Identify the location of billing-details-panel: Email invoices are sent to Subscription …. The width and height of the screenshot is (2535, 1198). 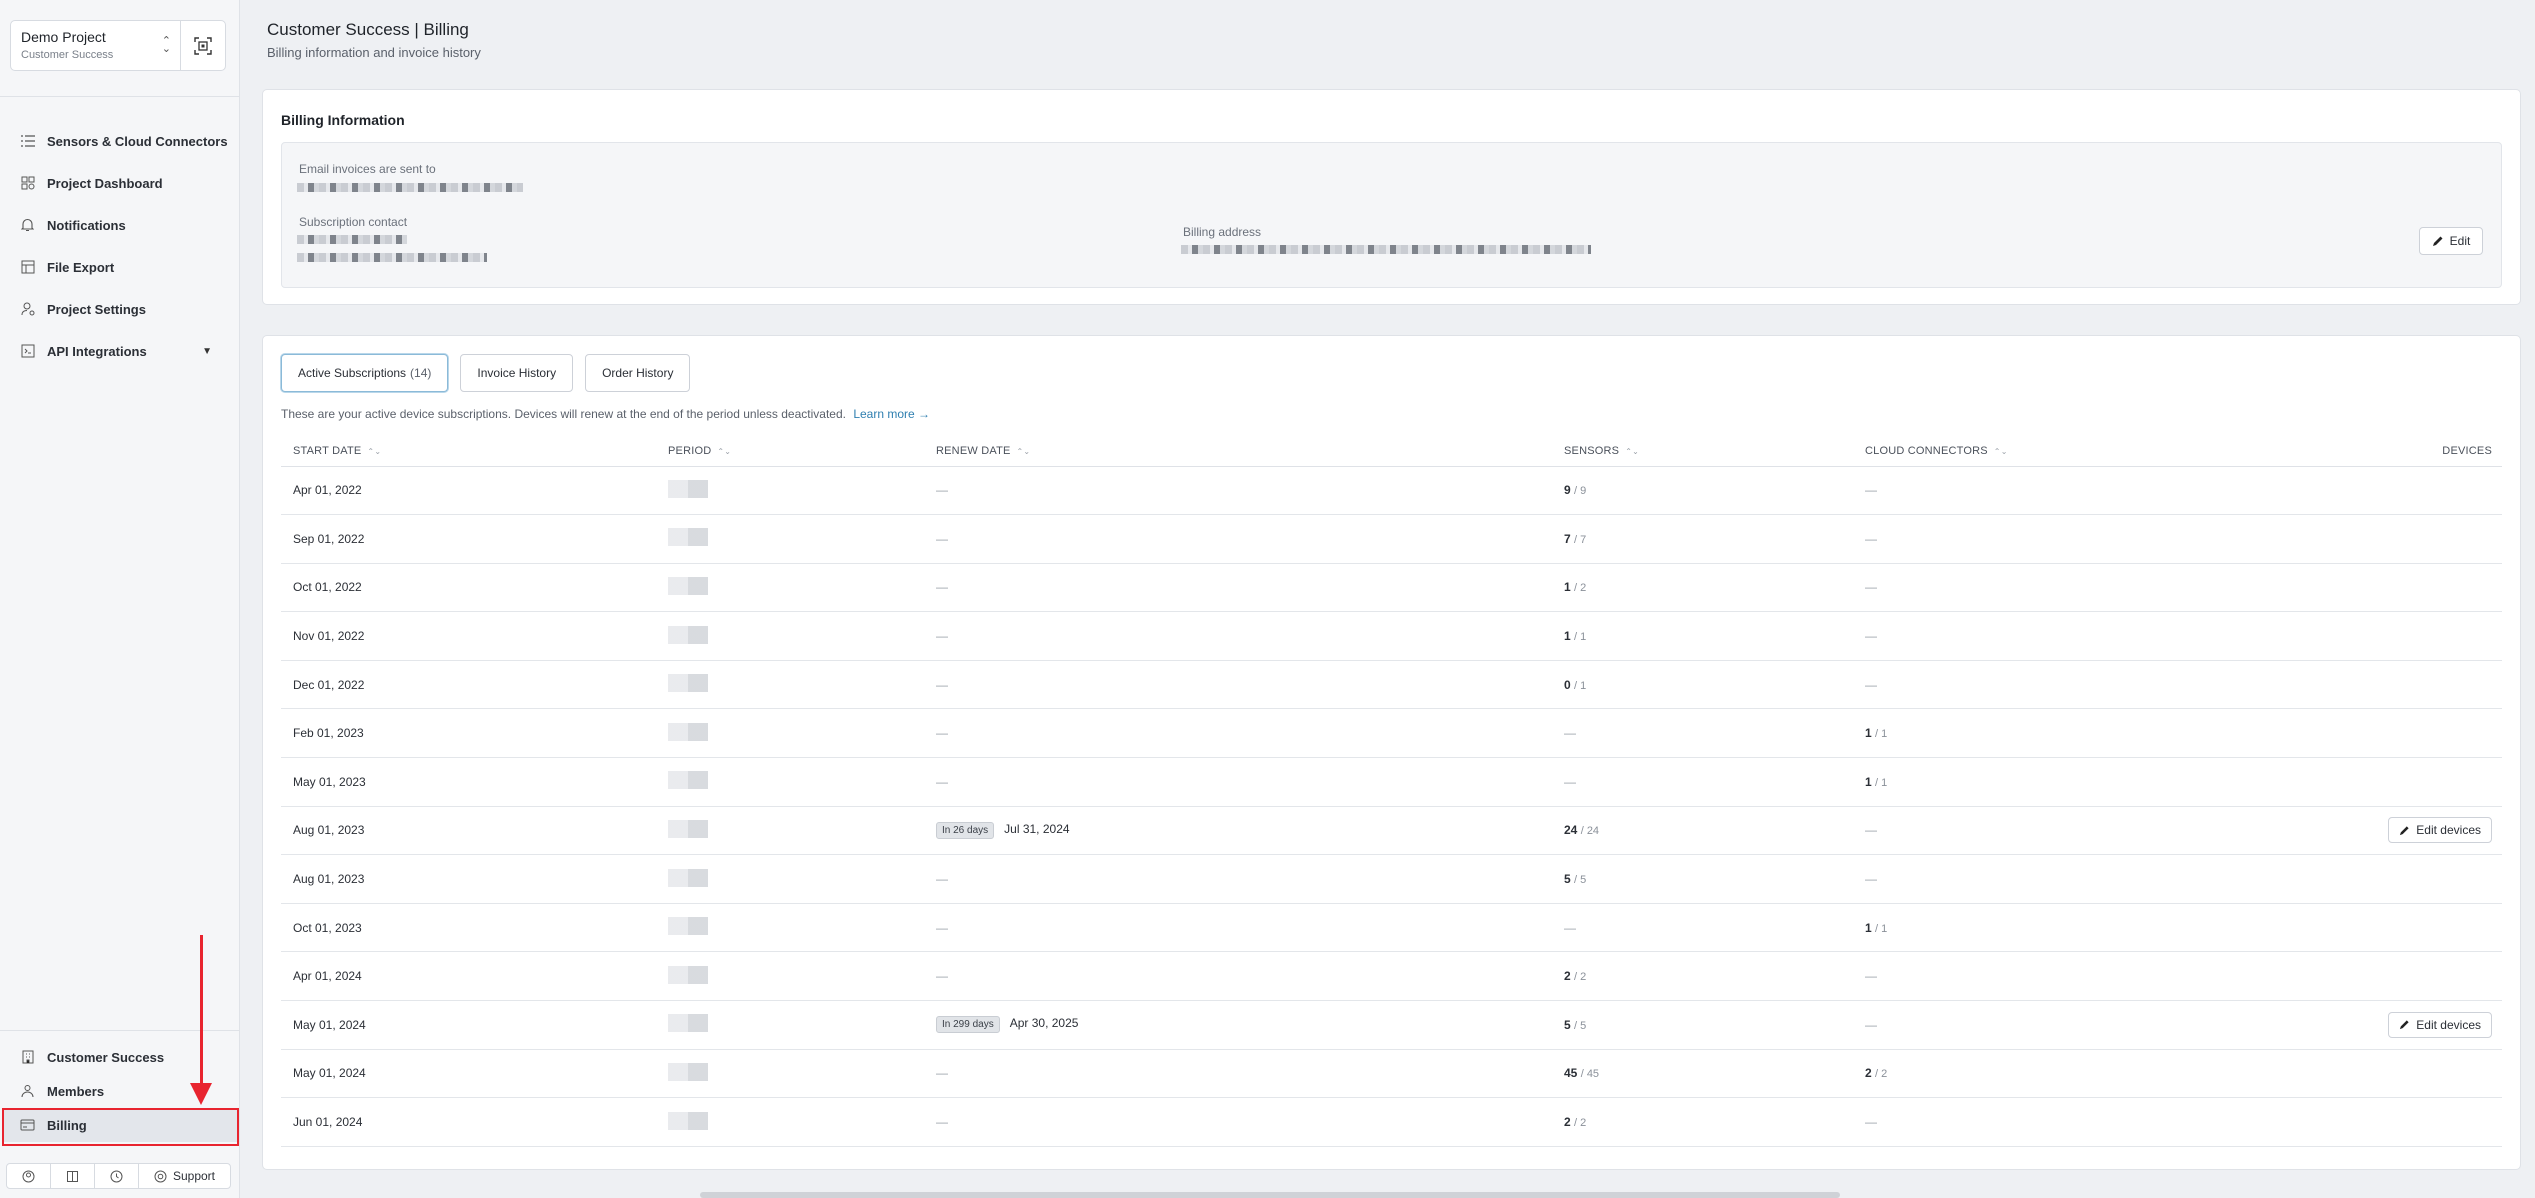
(1391, 215).